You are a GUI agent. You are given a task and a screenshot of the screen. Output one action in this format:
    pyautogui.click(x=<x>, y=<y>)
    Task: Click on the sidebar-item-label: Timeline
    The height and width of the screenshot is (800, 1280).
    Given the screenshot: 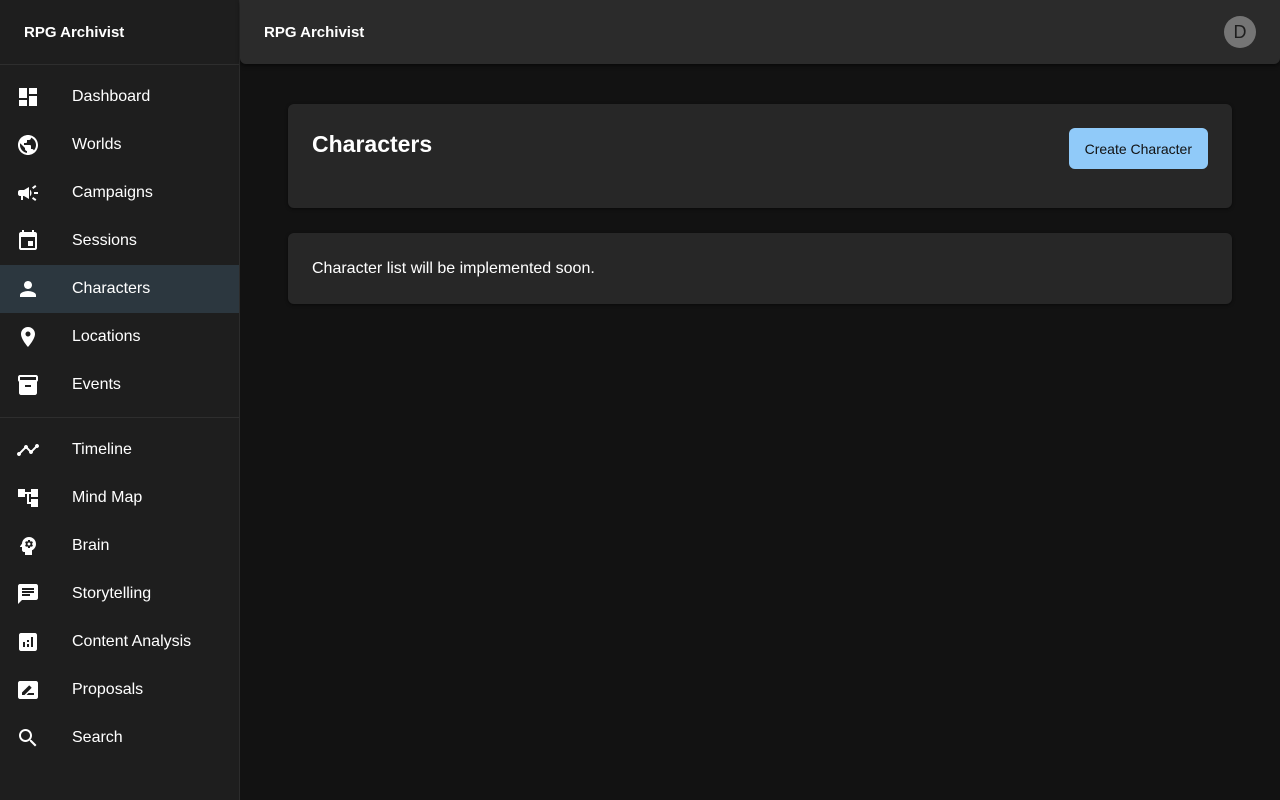 What is the action you would take?
    pyautogui.click(x=102, y=449)
    